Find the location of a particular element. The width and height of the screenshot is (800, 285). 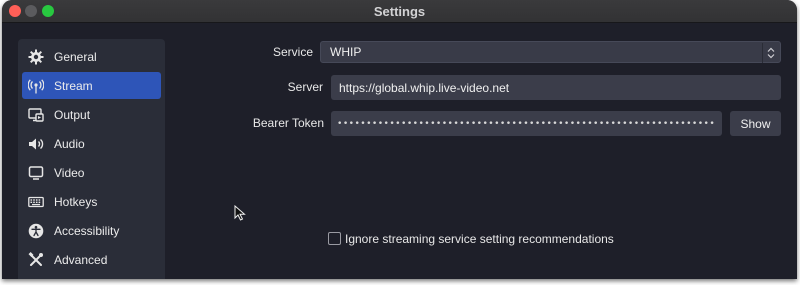

select-arrows-icon is located at coordinates (770, 53).